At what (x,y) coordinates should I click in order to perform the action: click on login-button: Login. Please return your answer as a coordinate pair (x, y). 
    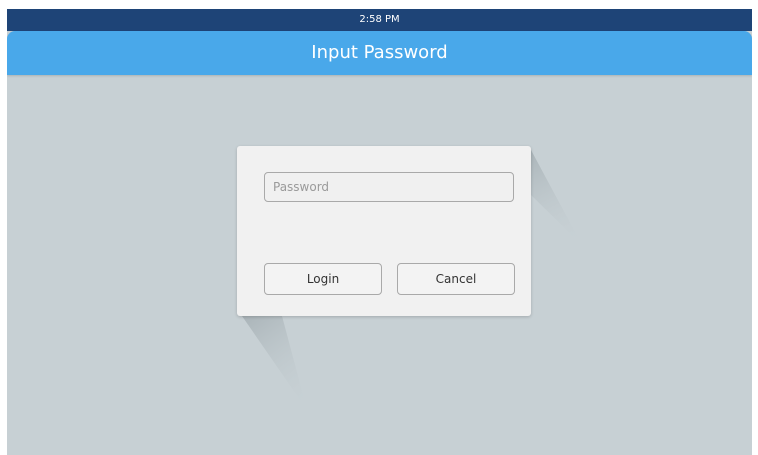
    Looking at the image, I should click on (323, 279).